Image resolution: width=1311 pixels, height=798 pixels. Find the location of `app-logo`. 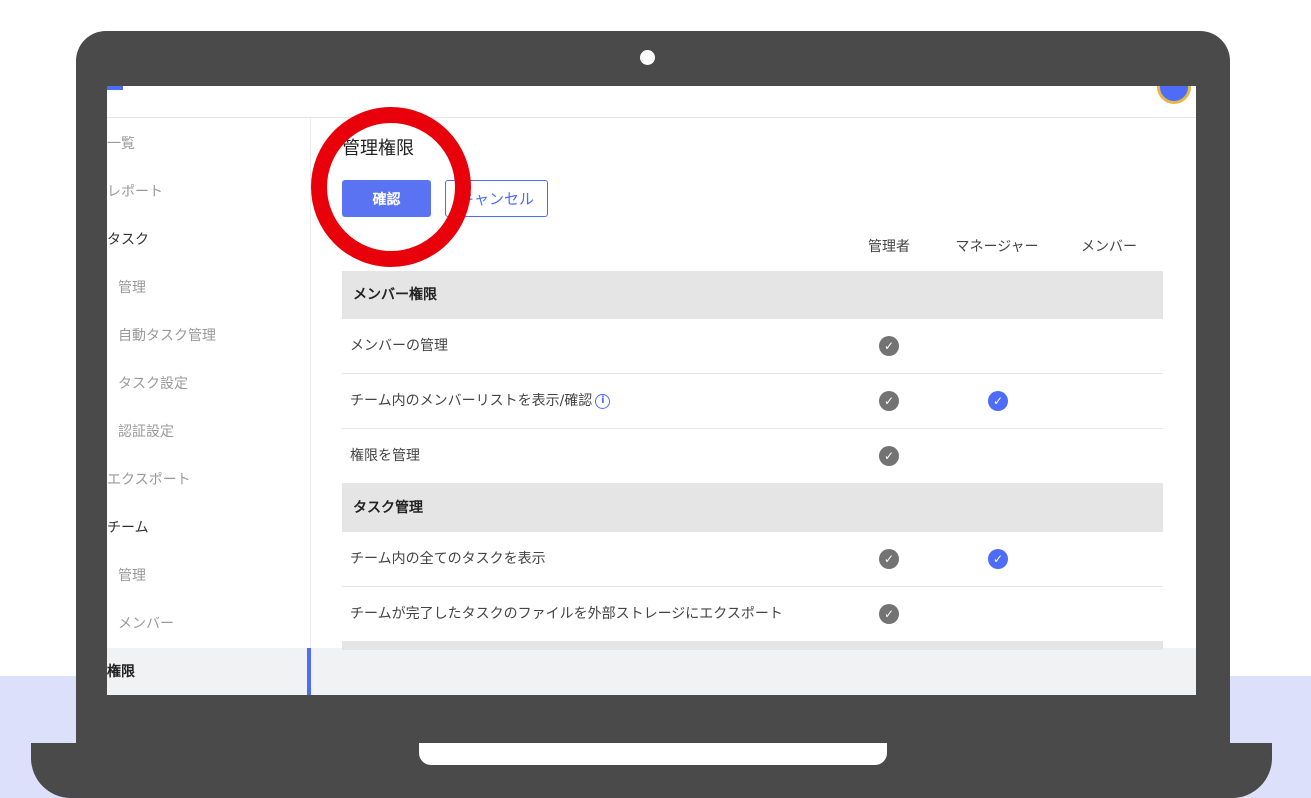

app-logo is located at coordinates (155, 88).